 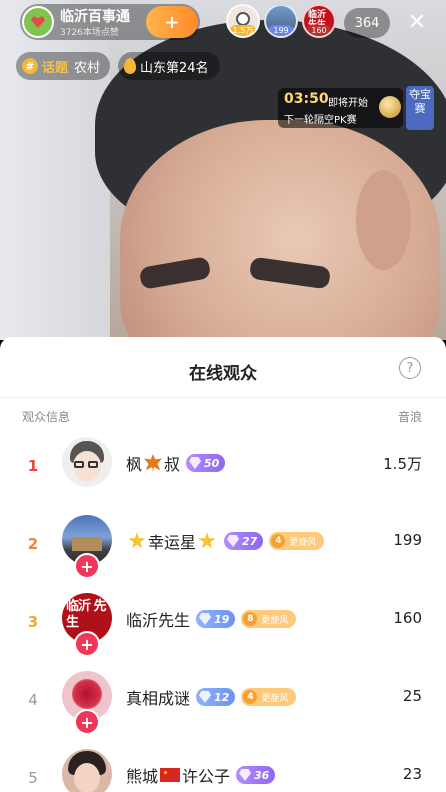 What do you see at coordinates (172, 464) in the screenshot?
I see `name-part: 叔` at bounding box center [172, 464].